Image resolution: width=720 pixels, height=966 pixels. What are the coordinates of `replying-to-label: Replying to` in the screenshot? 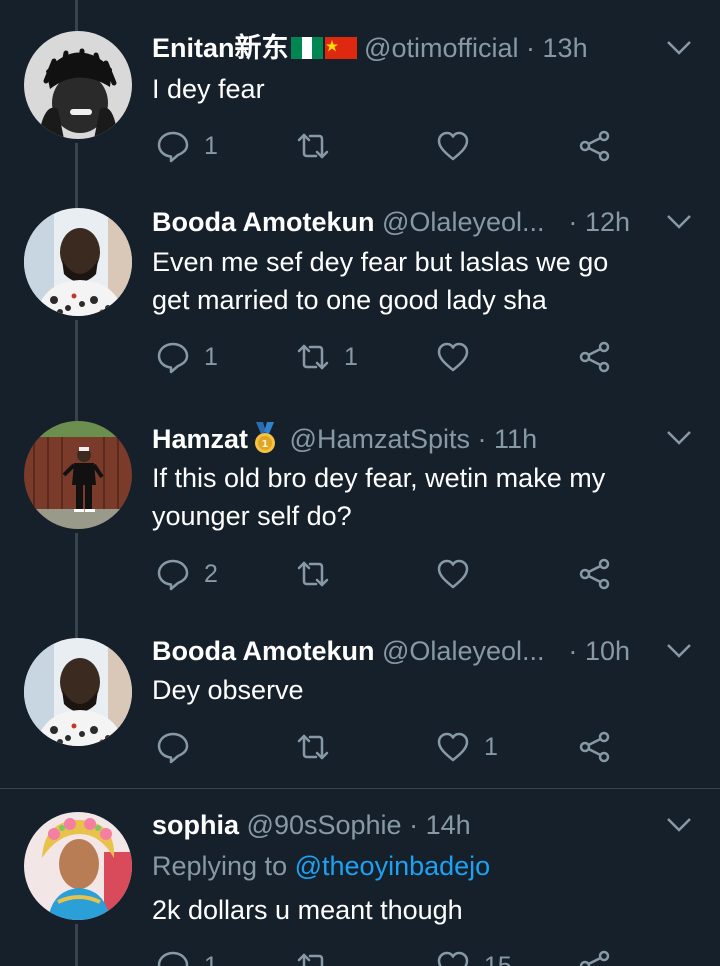 It's located at (220, 866).